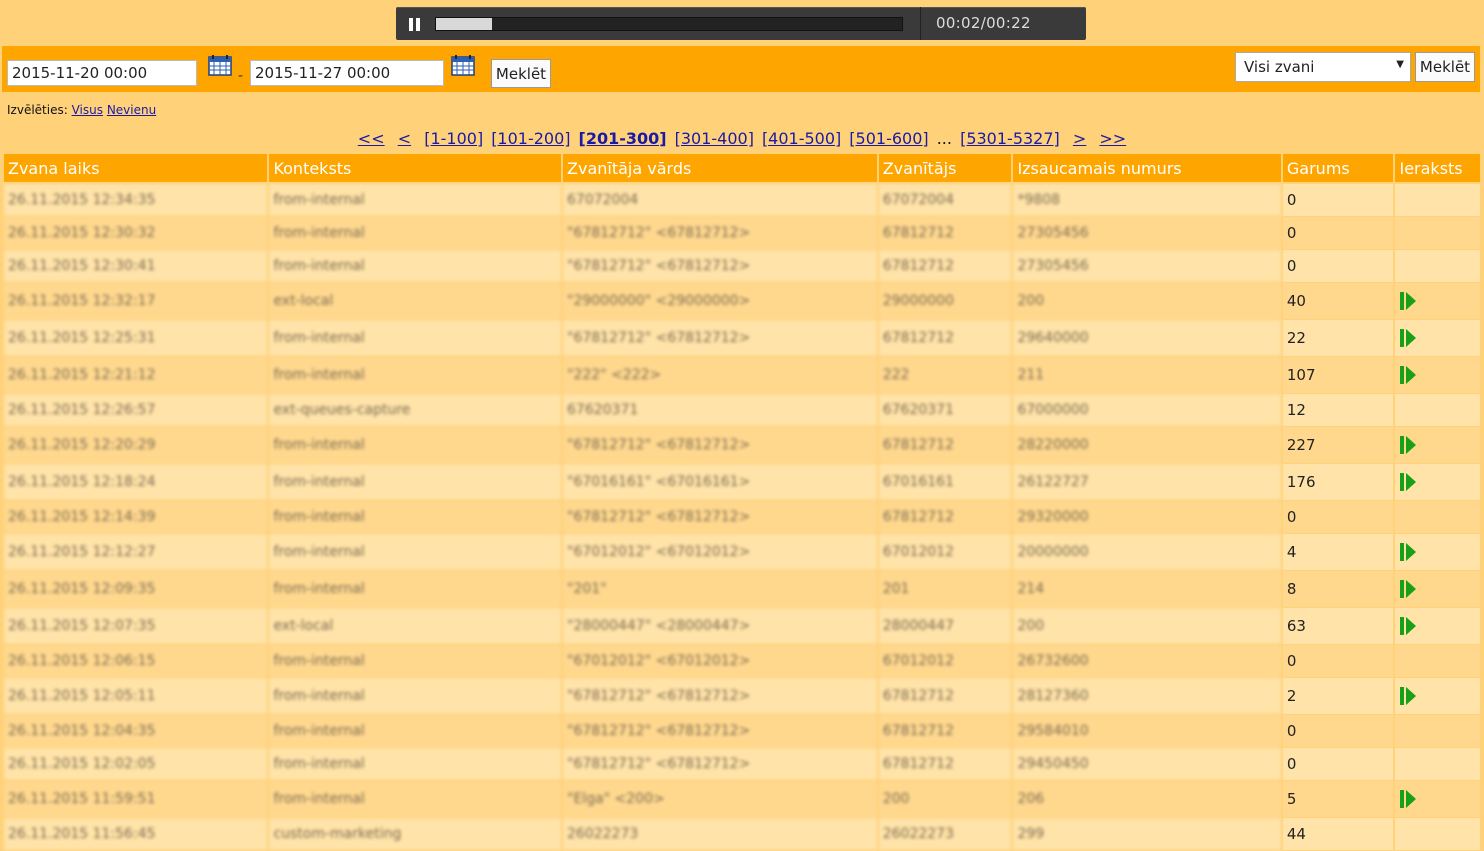 This screenshot has width=1484, height=851. What do you see at coordinates (1147, 696) in the screenshot?
I see `cell-callee: 28127360` at bounding box center [1147, 696].